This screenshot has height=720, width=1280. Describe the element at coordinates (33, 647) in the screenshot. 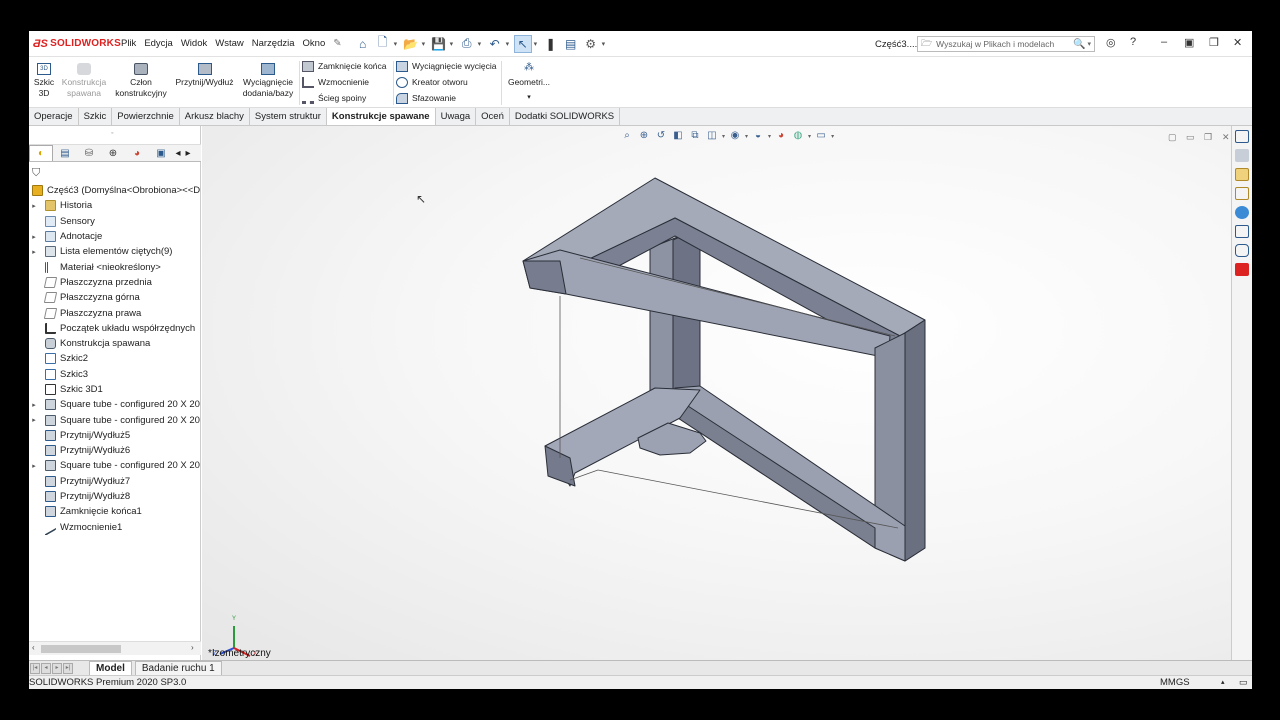

I see `scroll-left-icon: ‹` at that location.